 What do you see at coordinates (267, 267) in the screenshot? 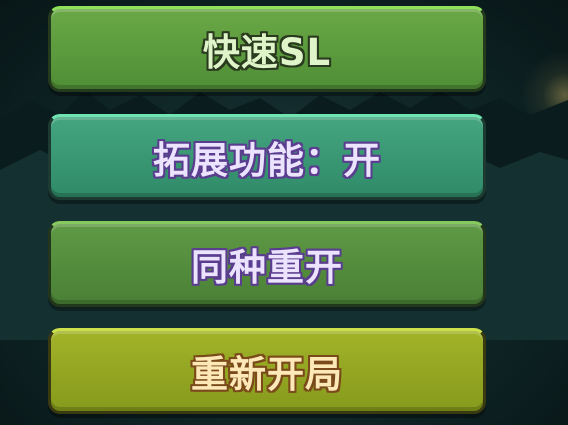
I see `same-seed-restart-label: 同种重开` at bounding box center [267, 267].